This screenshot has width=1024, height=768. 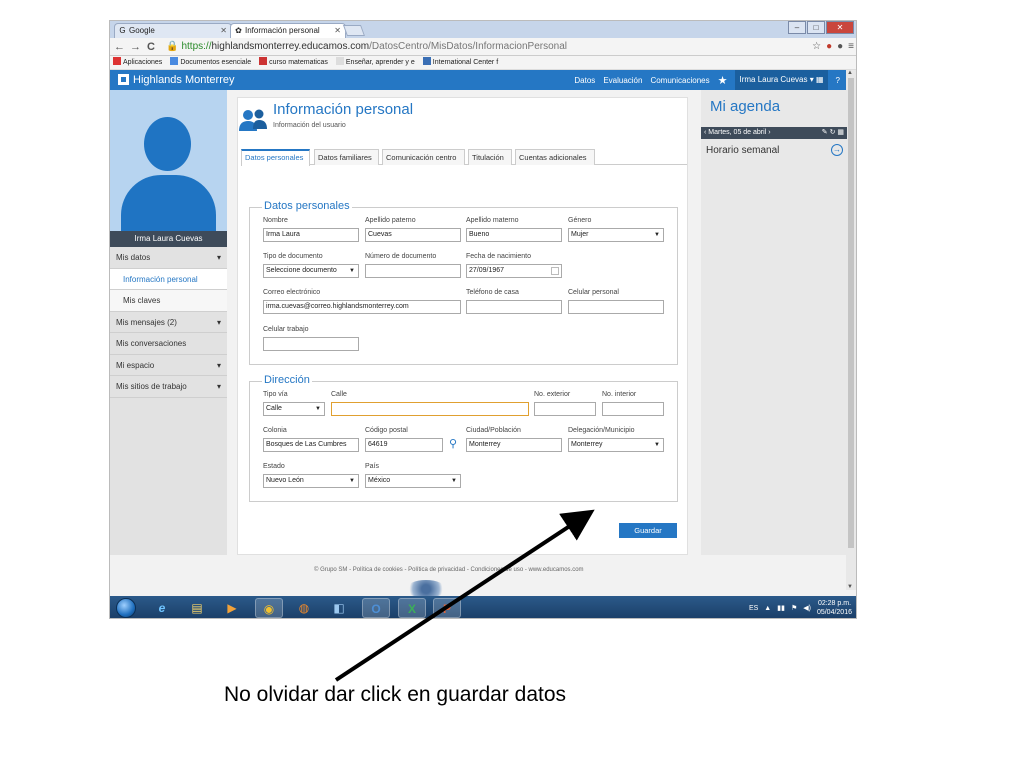 I want to click on annotation-caption: No olvidar dar click en guardar datos, so click(x=395, y=694).